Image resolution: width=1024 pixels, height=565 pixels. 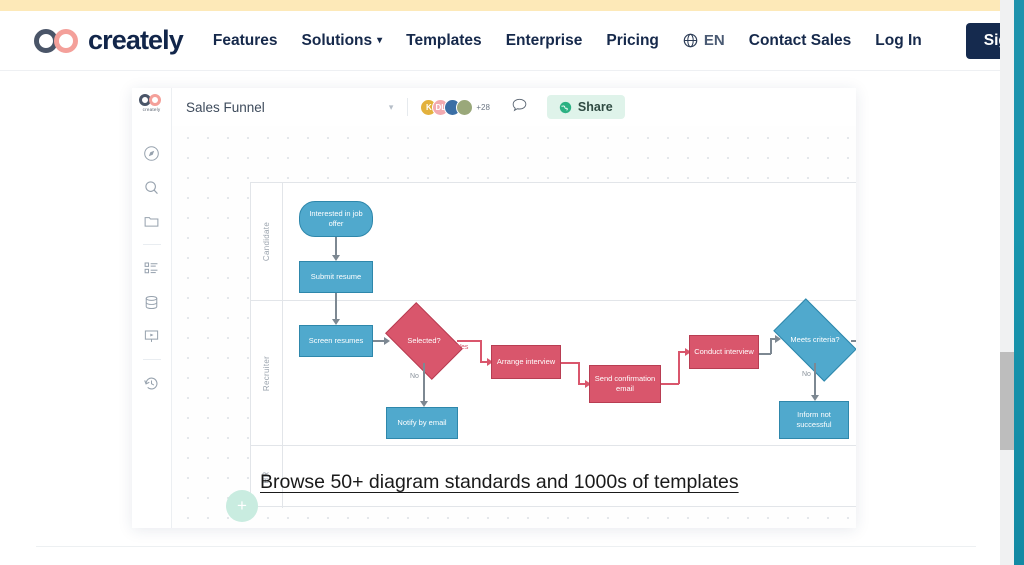 I want to click on nav-item-log-in: Log In, so click(x=898, y=41).